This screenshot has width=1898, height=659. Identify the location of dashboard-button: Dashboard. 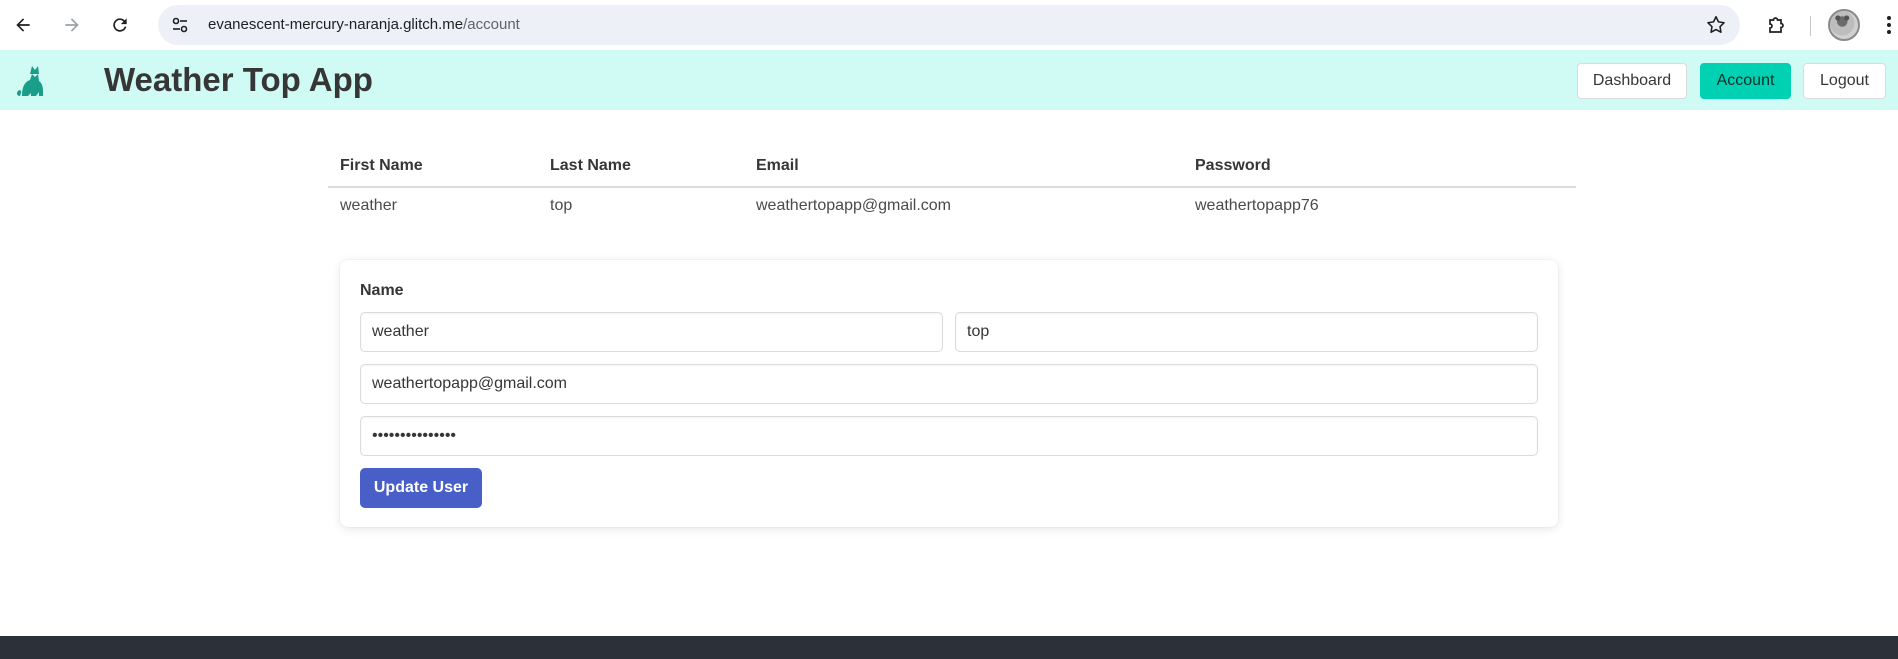
(1632, 81).